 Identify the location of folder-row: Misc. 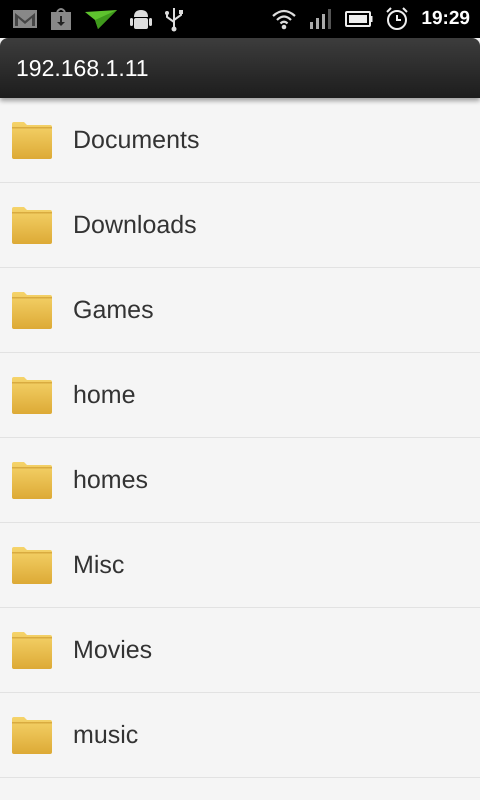
(240, 565).